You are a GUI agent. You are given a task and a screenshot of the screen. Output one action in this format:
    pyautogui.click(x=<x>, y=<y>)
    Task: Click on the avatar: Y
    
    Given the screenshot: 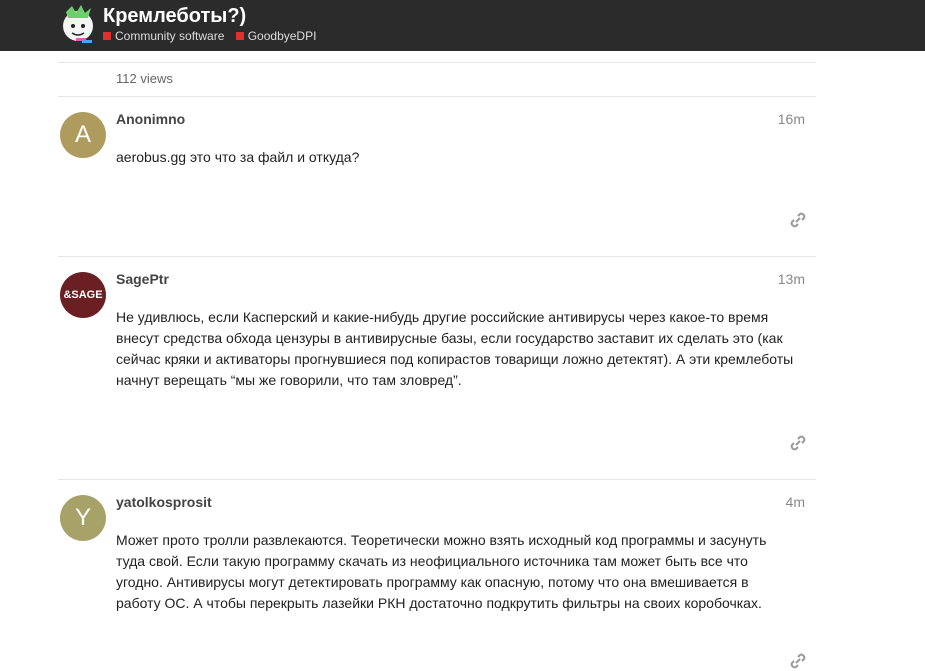 What is the action you would take?
    pyautogui.click(x=83, y=518)
    